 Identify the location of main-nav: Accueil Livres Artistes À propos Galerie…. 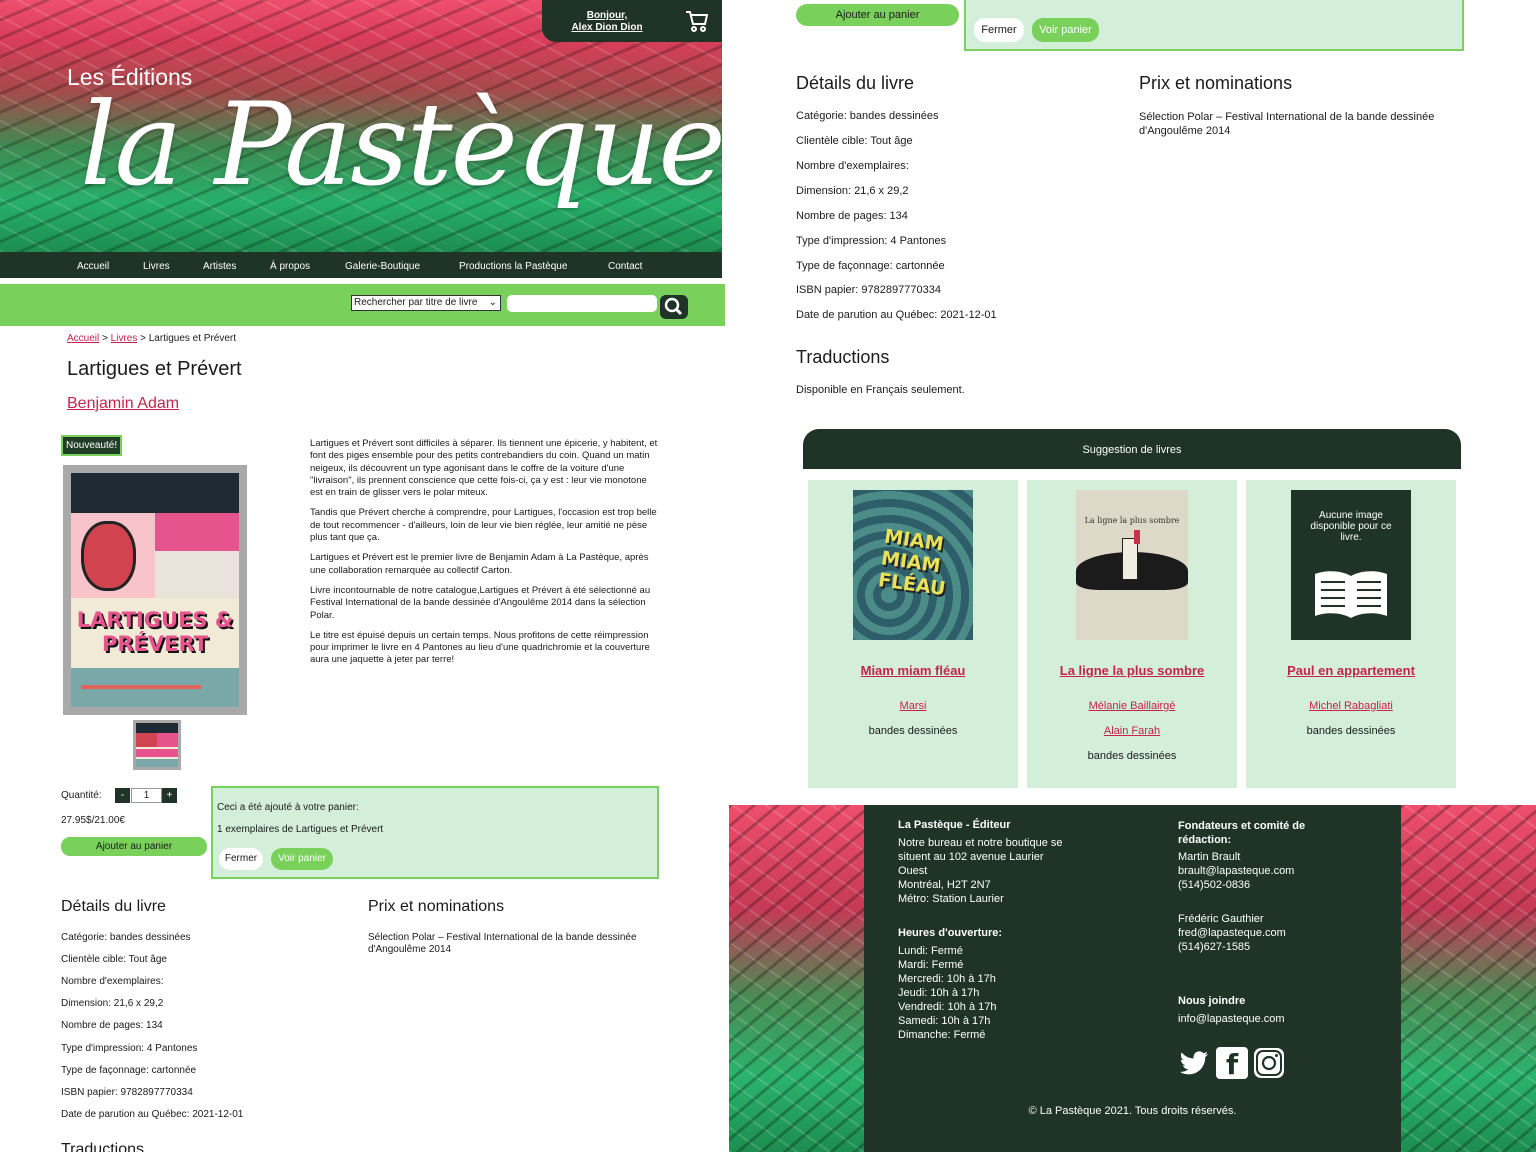
(361, 265).